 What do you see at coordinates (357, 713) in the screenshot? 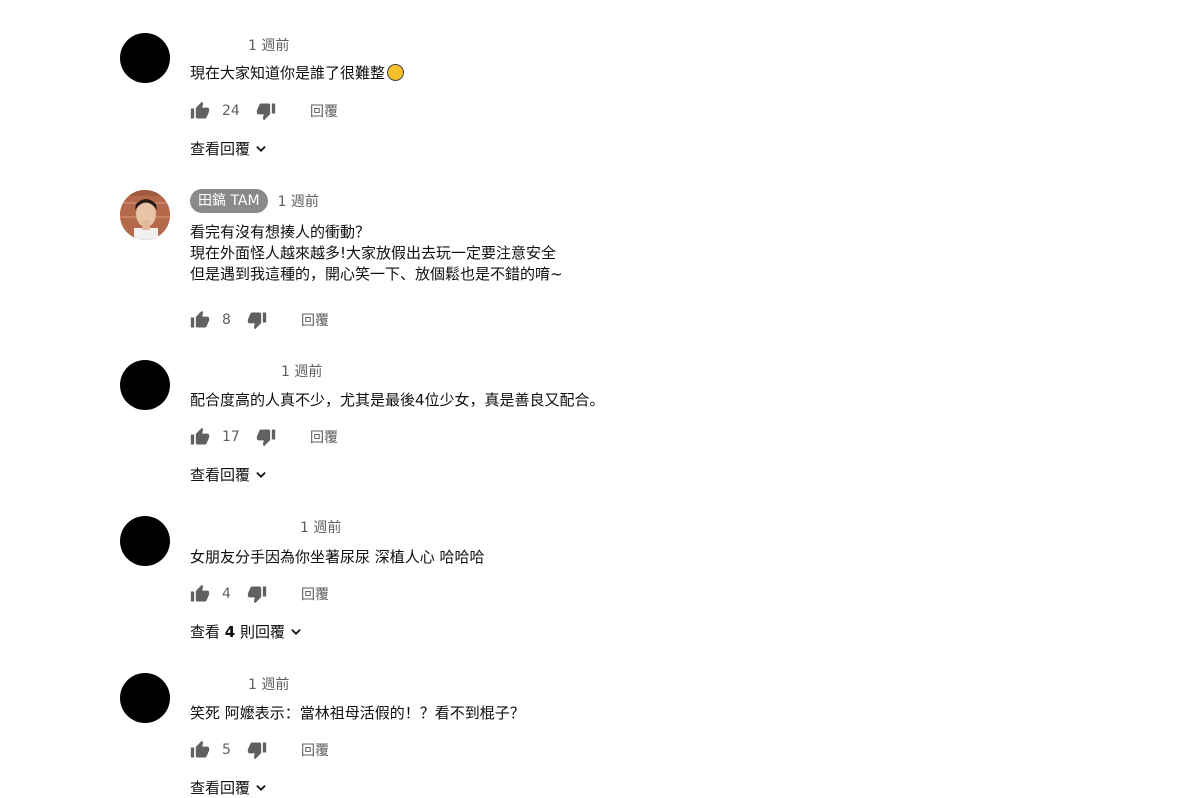
I see `comment-text: 笑死 阿嬤表示：當林祖母活假的！？看不到棍子？` at bounding box center [357, 713].